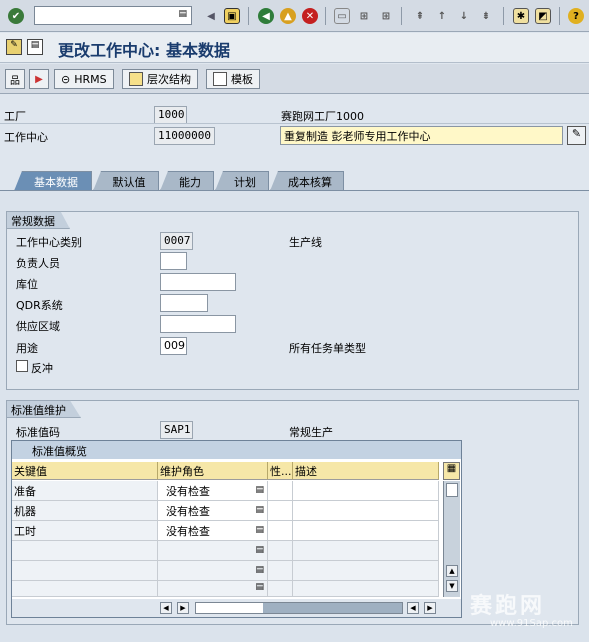  What do you see at coordinates (85, 511) in the screenshot?
I see `table-row-key: 机器` at bounding box center [85, 511].